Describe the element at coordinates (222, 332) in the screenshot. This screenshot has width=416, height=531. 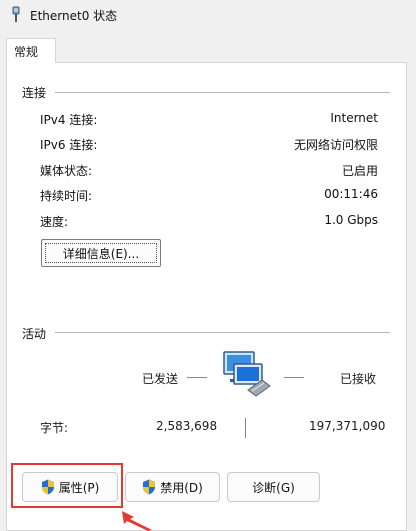
I see `activity-group-divider` at that location.